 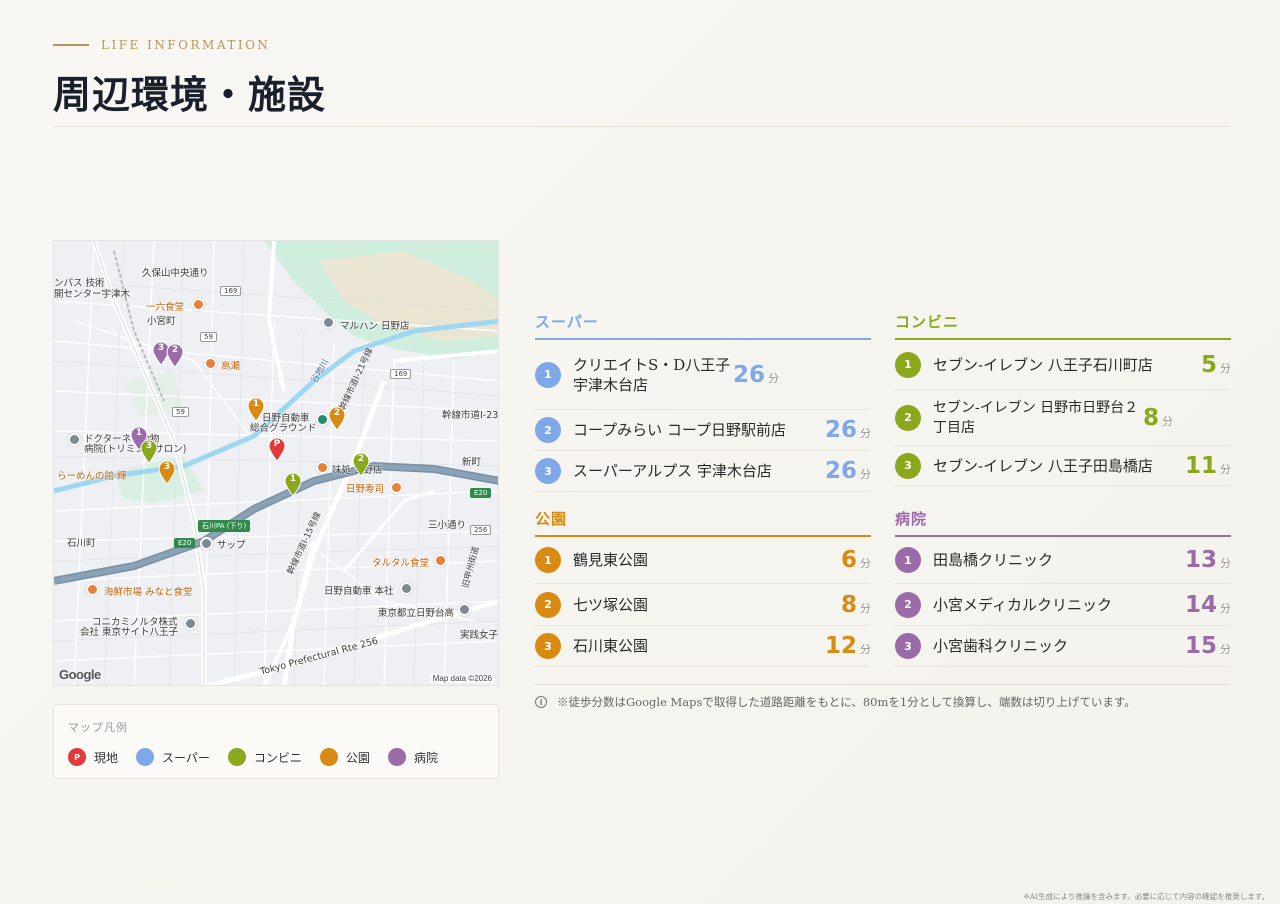 What do you see at coordinates (98, 727) in the screenshot?
I see `legend-title: マップ凡例` at bounding box center [98, 727].